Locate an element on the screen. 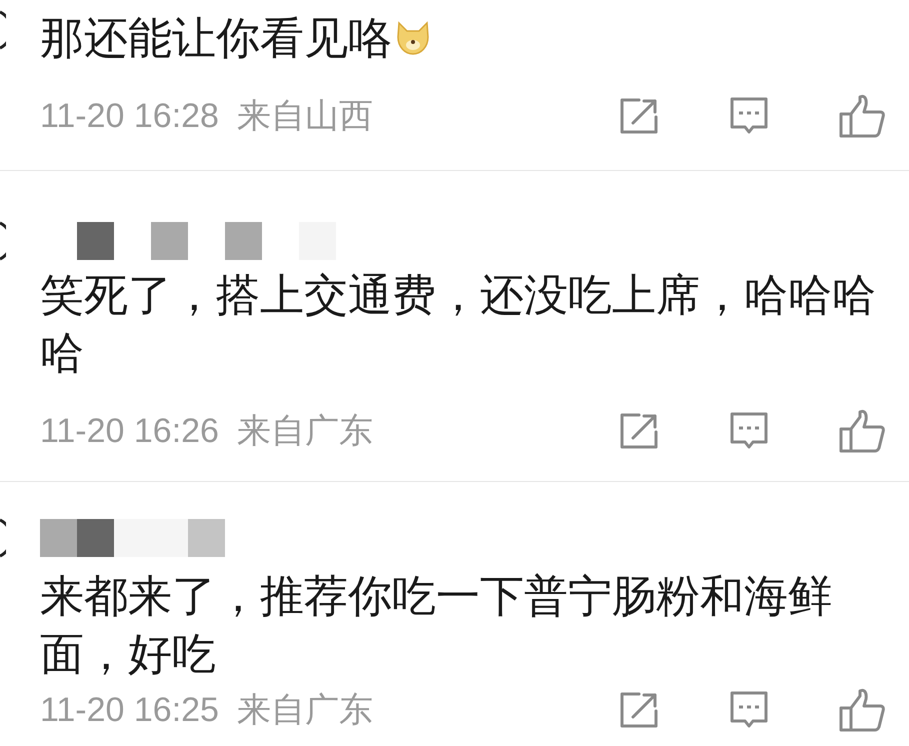  comment-time: 11-20 16:26 is located at coordinates (129, 431).